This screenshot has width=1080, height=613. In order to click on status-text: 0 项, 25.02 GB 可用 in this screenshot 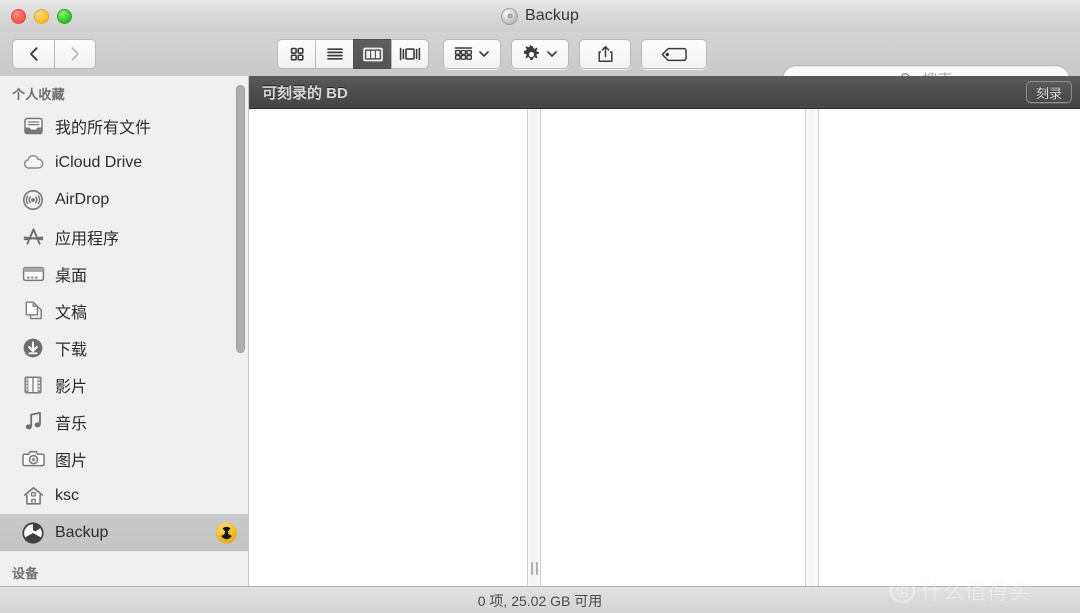, I will do `click(540, 600)`.